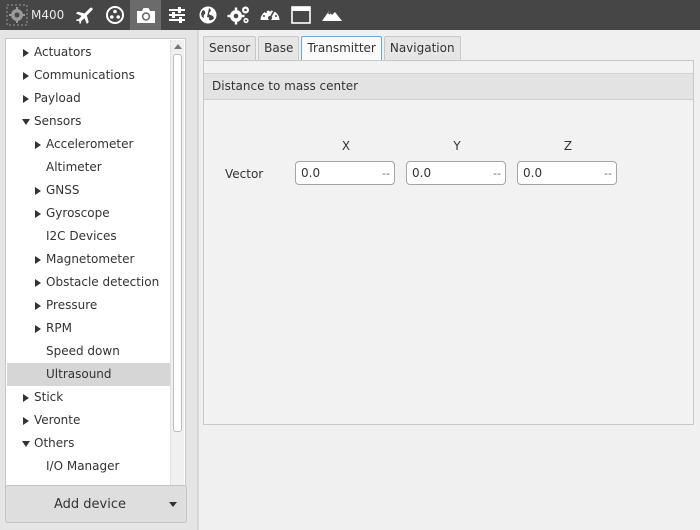 The image size is (700, 530). I want to click on tree-item-label: Speed down, so click(83, 351).